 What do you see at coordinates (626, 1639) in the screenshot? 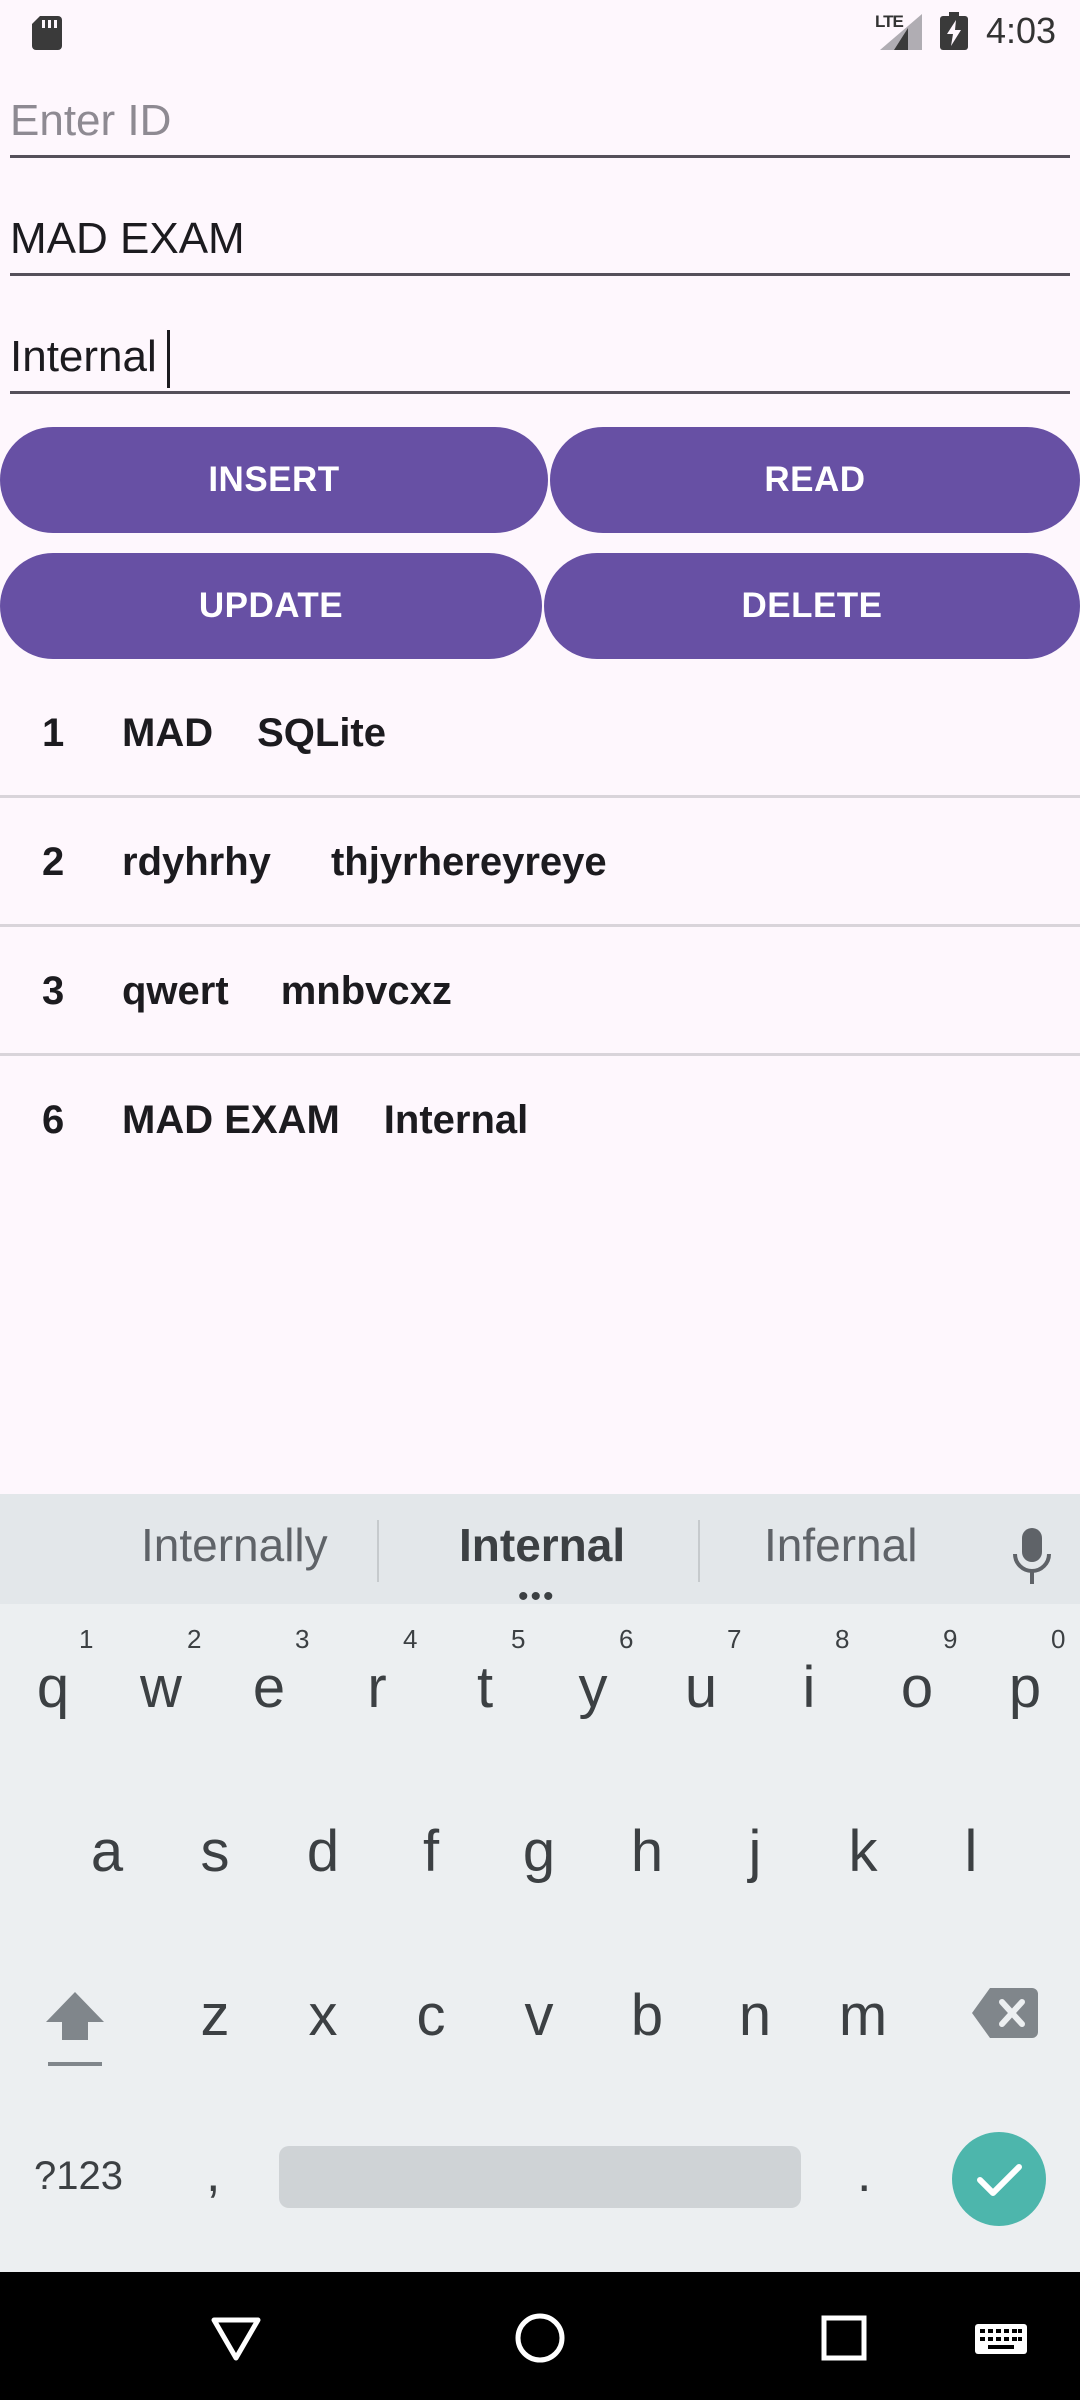
I see `key-hint: 6` at bounding box center [626, 1639].